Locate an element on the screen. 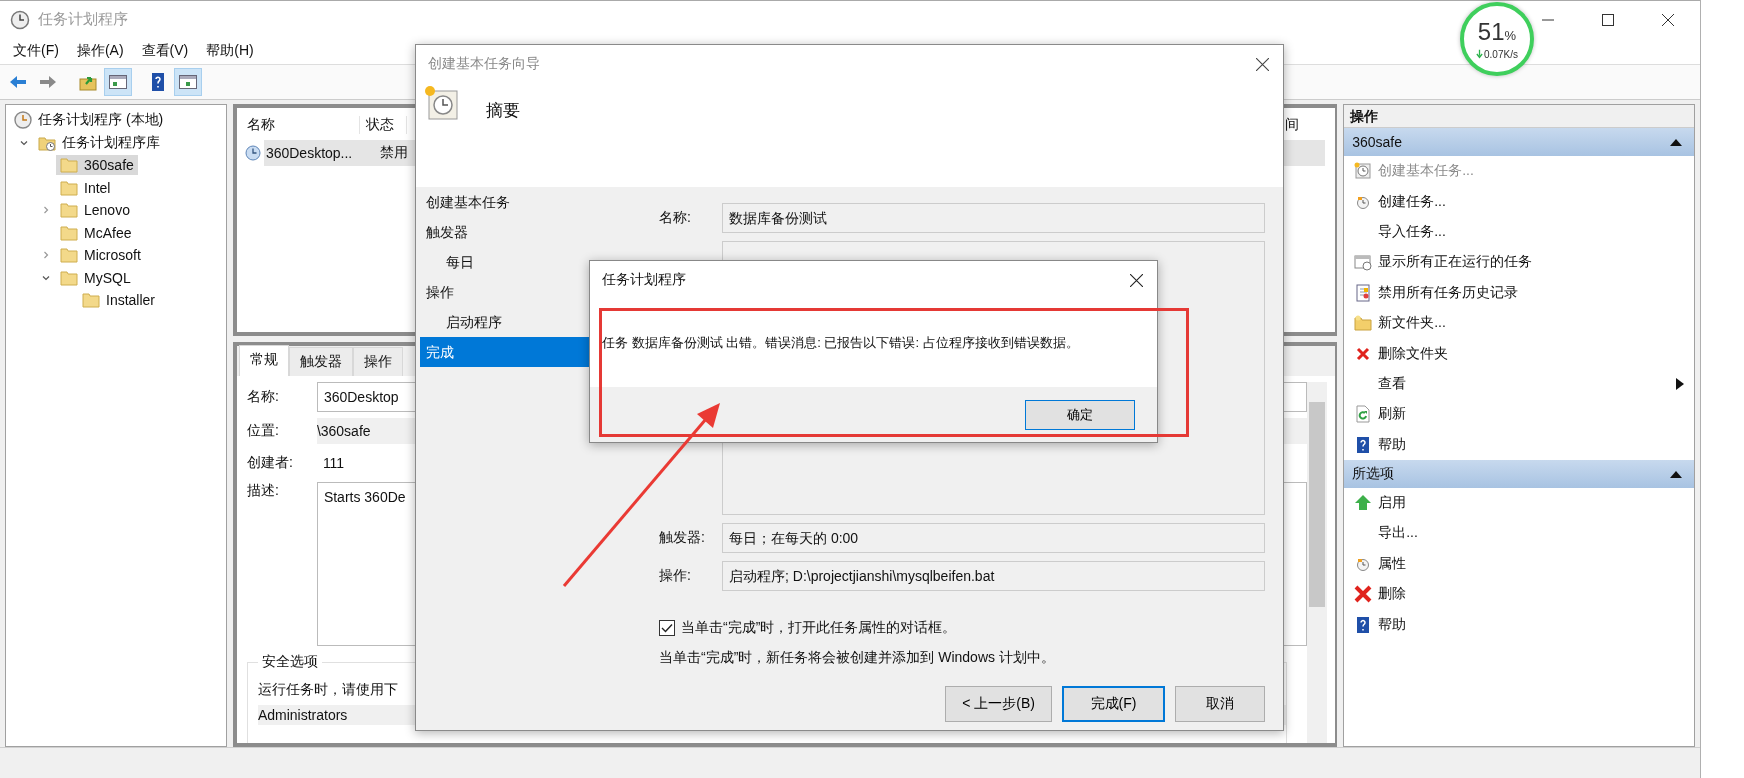 The height and width of the screenshot is (778, 1744). group-title: 安全选项 is located at coordinates (289, 662).